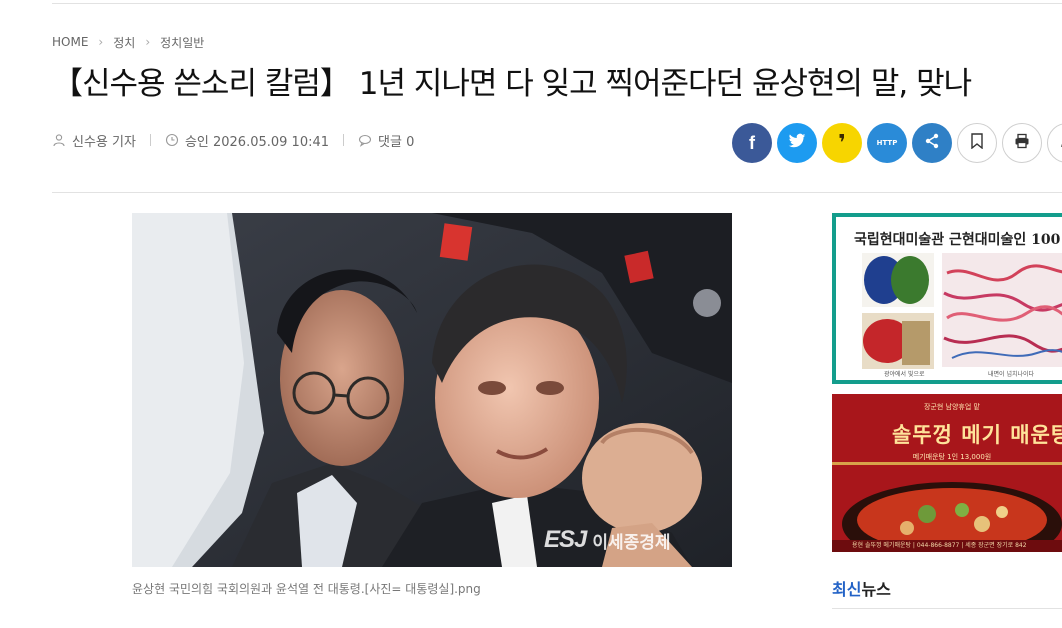 Image resolution: width=1062 pixels, height=628 pixels. What do you see at coordinates (1054, 143) in the screenshot?
I see `email-button` at bounding box center [1054, 143].